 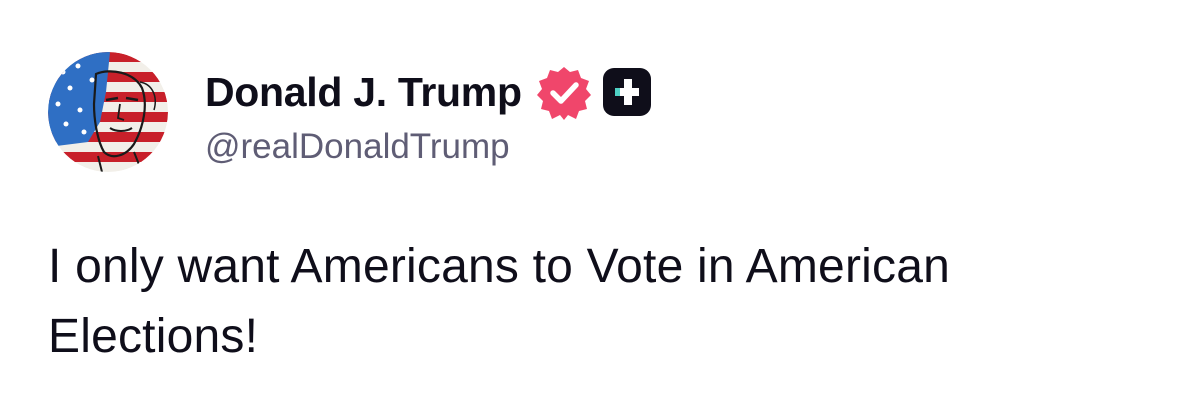 I want to click on avatar, so click(x=108, y=112).